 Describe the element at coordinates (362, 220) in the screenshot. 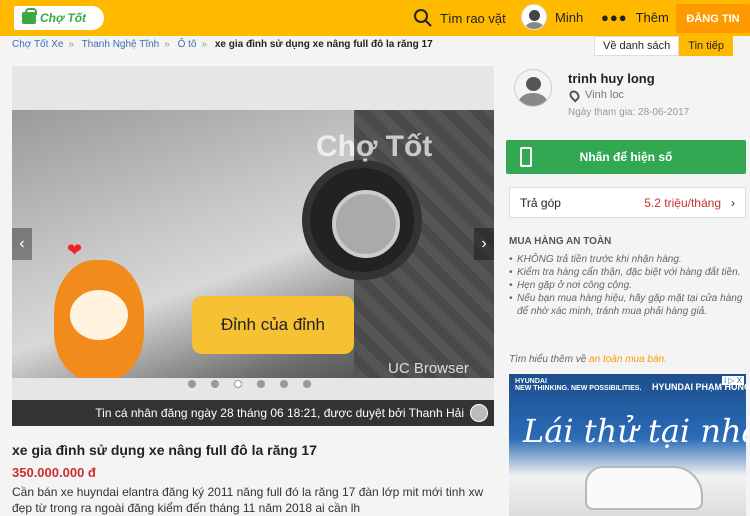

I see `photo-wheel` at that location.